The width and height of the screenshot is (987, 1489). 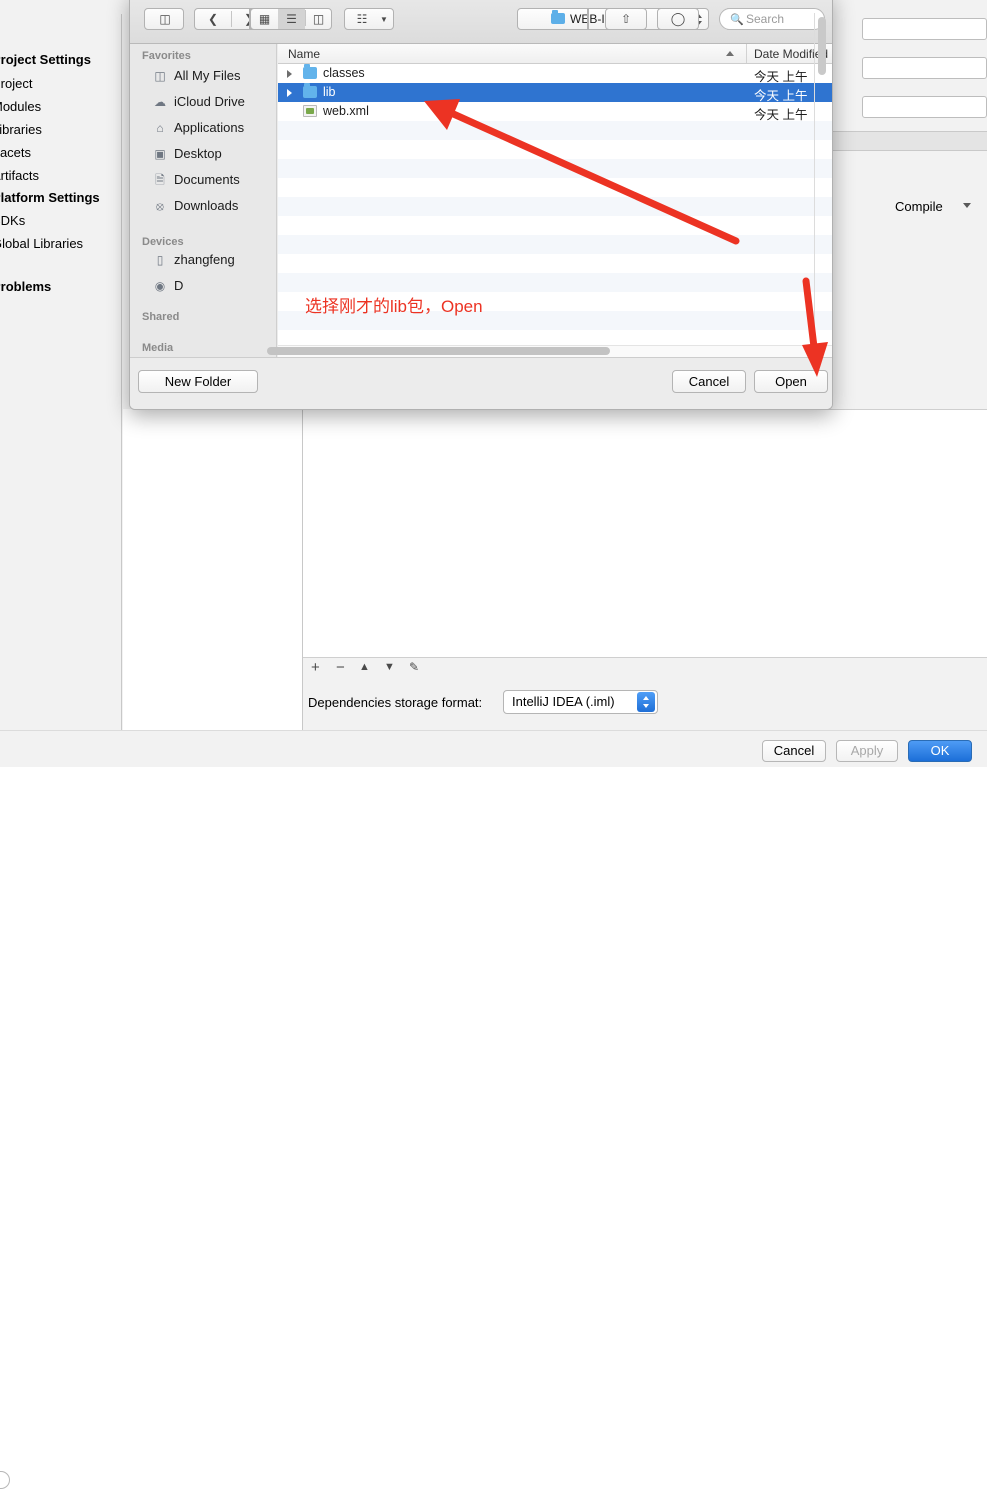 What do you see at coordinates (481, 383) in the screenshot?
I see `open-dialog-footer: New Folder Cancel Open` at bounding box center [481, 383].